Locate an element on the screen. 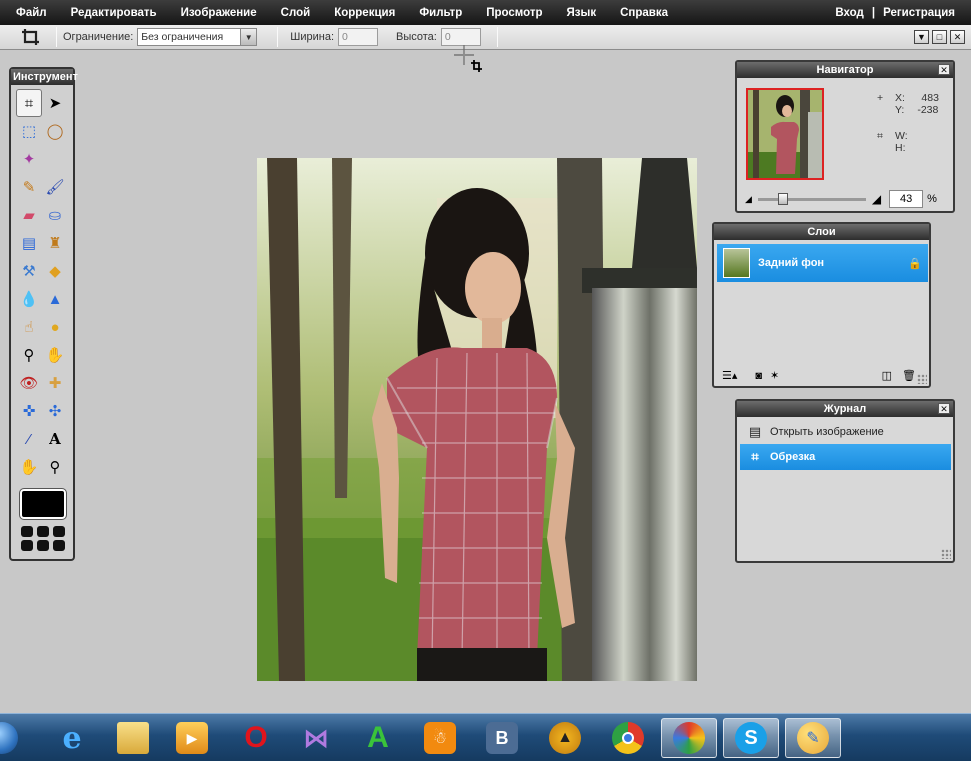 The width and height of the screenshot is (971, 761). cursor-coordinates: + X: 483 Y: -238 ⌗ W: H: is located at coordinates (908, 123).